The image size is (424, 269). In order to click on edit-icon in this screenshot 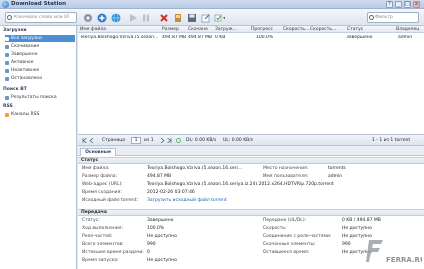, I will do `click(205, 17)`.